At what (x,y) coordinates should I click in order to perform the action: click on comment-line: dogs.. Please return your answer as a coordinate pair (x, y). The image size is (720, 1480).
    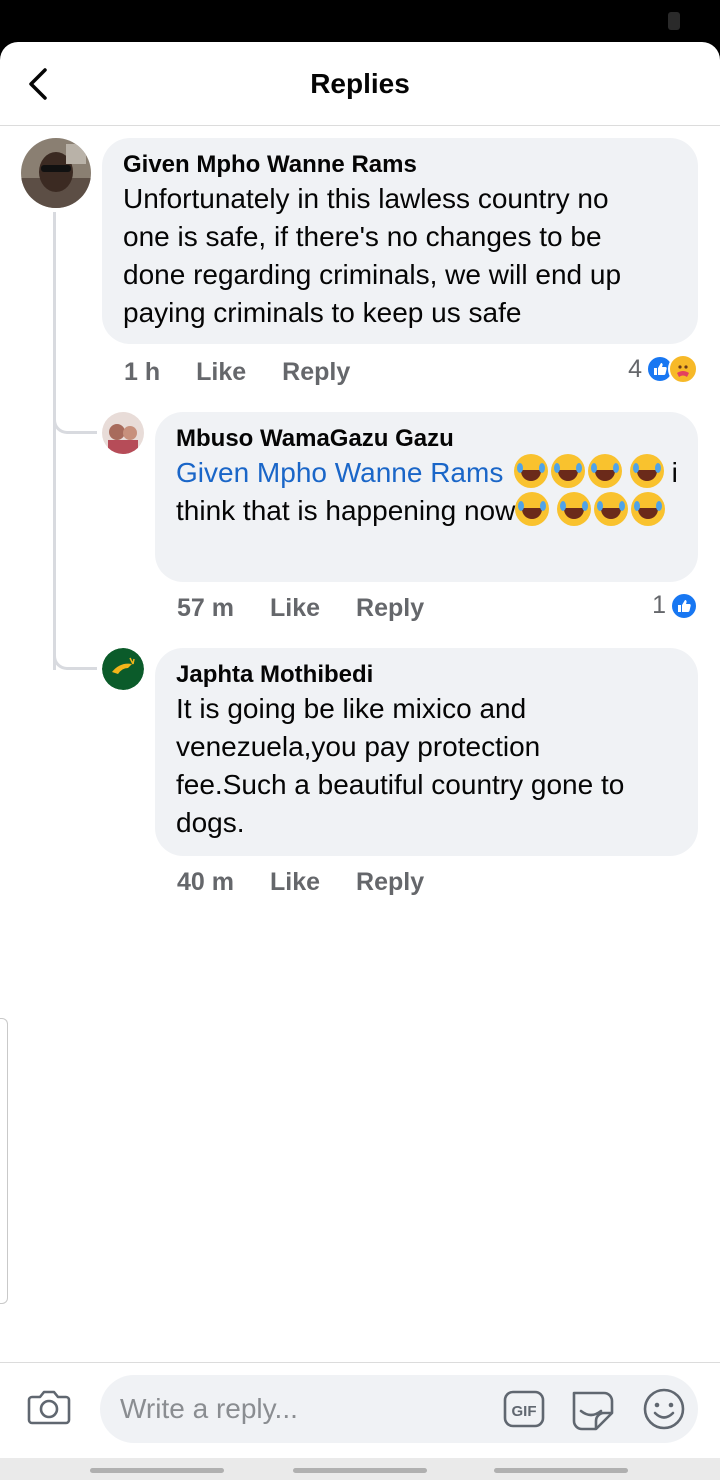
    Looking at the image, I should click on (210, 822).